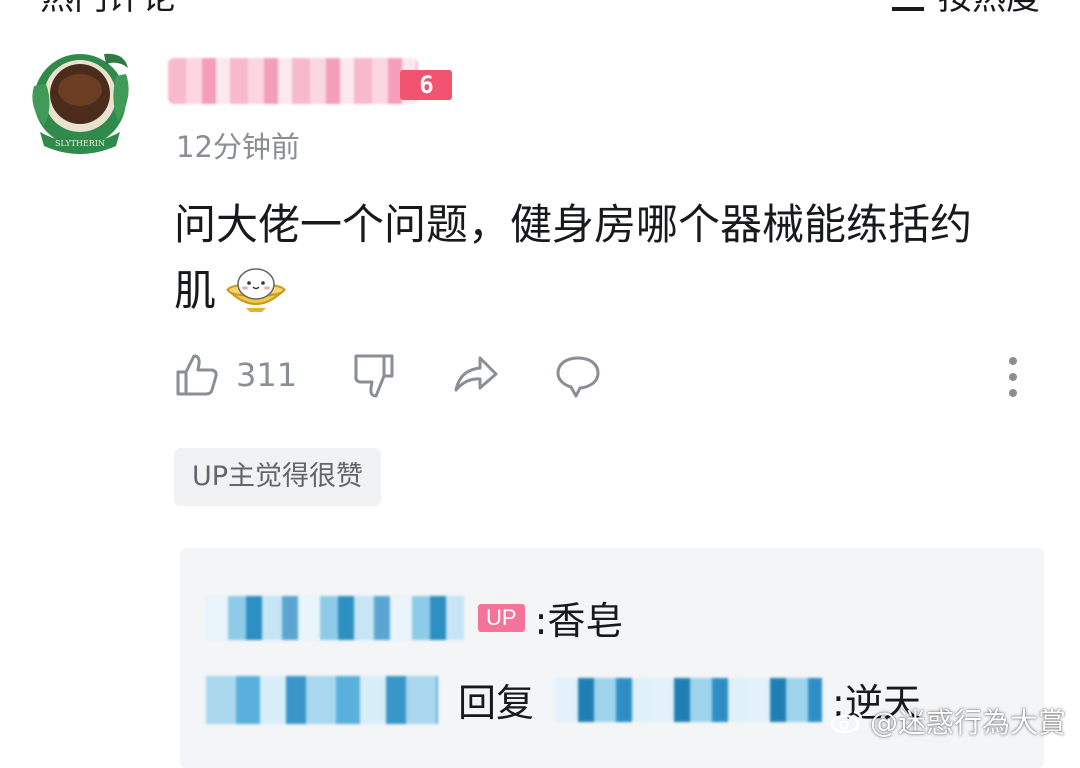  I want to click on comment-body: 问大佬一个问题，健身房哪个器械能练括约 肌, so click(609, 258).